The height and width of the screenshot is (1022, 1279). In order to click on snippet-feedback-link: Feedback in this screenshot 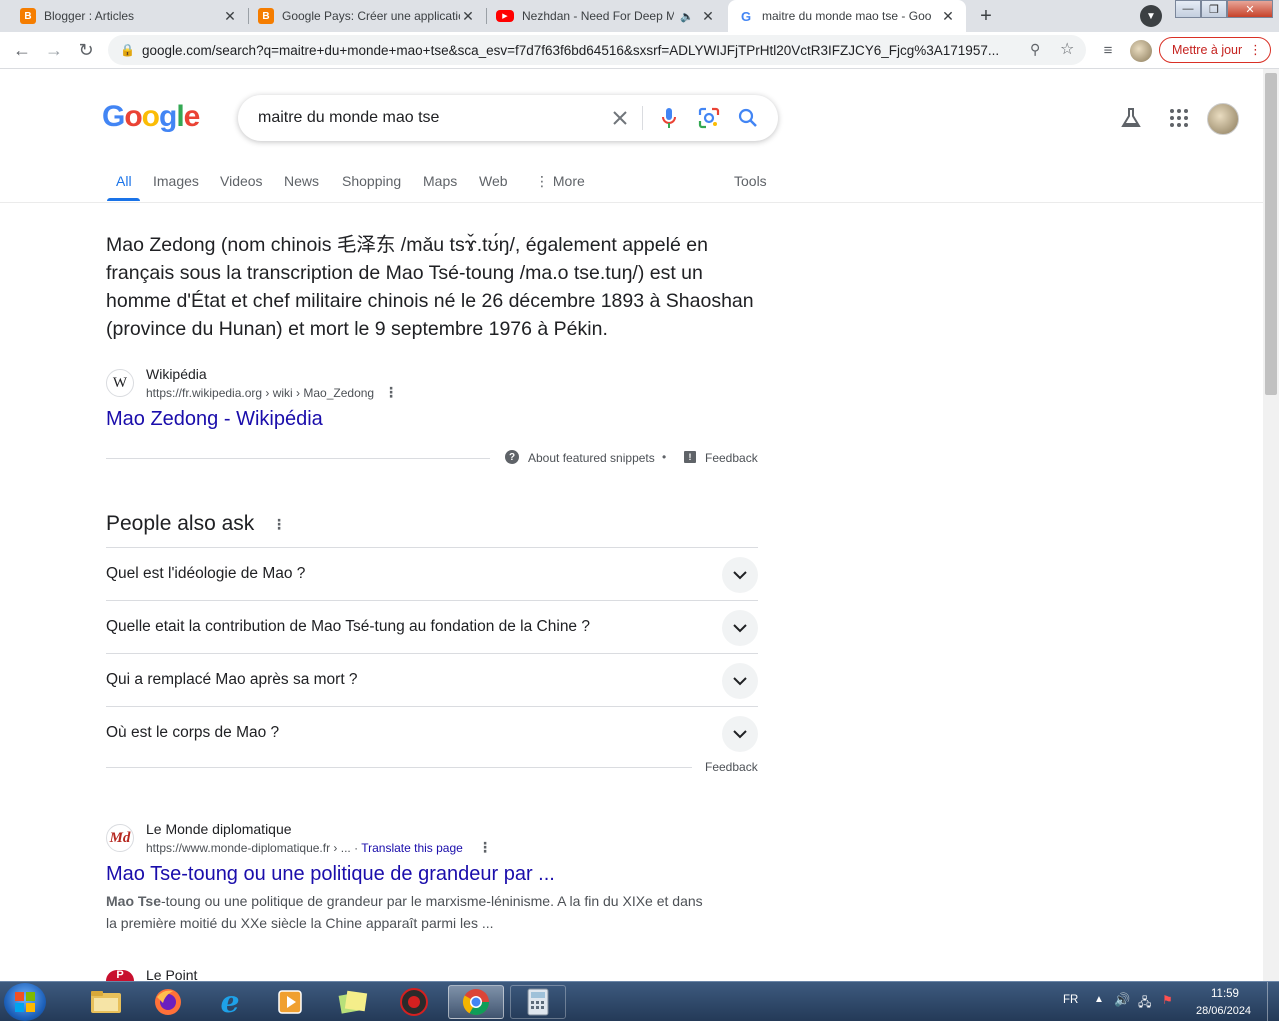, I will do `click(731, 458)`.